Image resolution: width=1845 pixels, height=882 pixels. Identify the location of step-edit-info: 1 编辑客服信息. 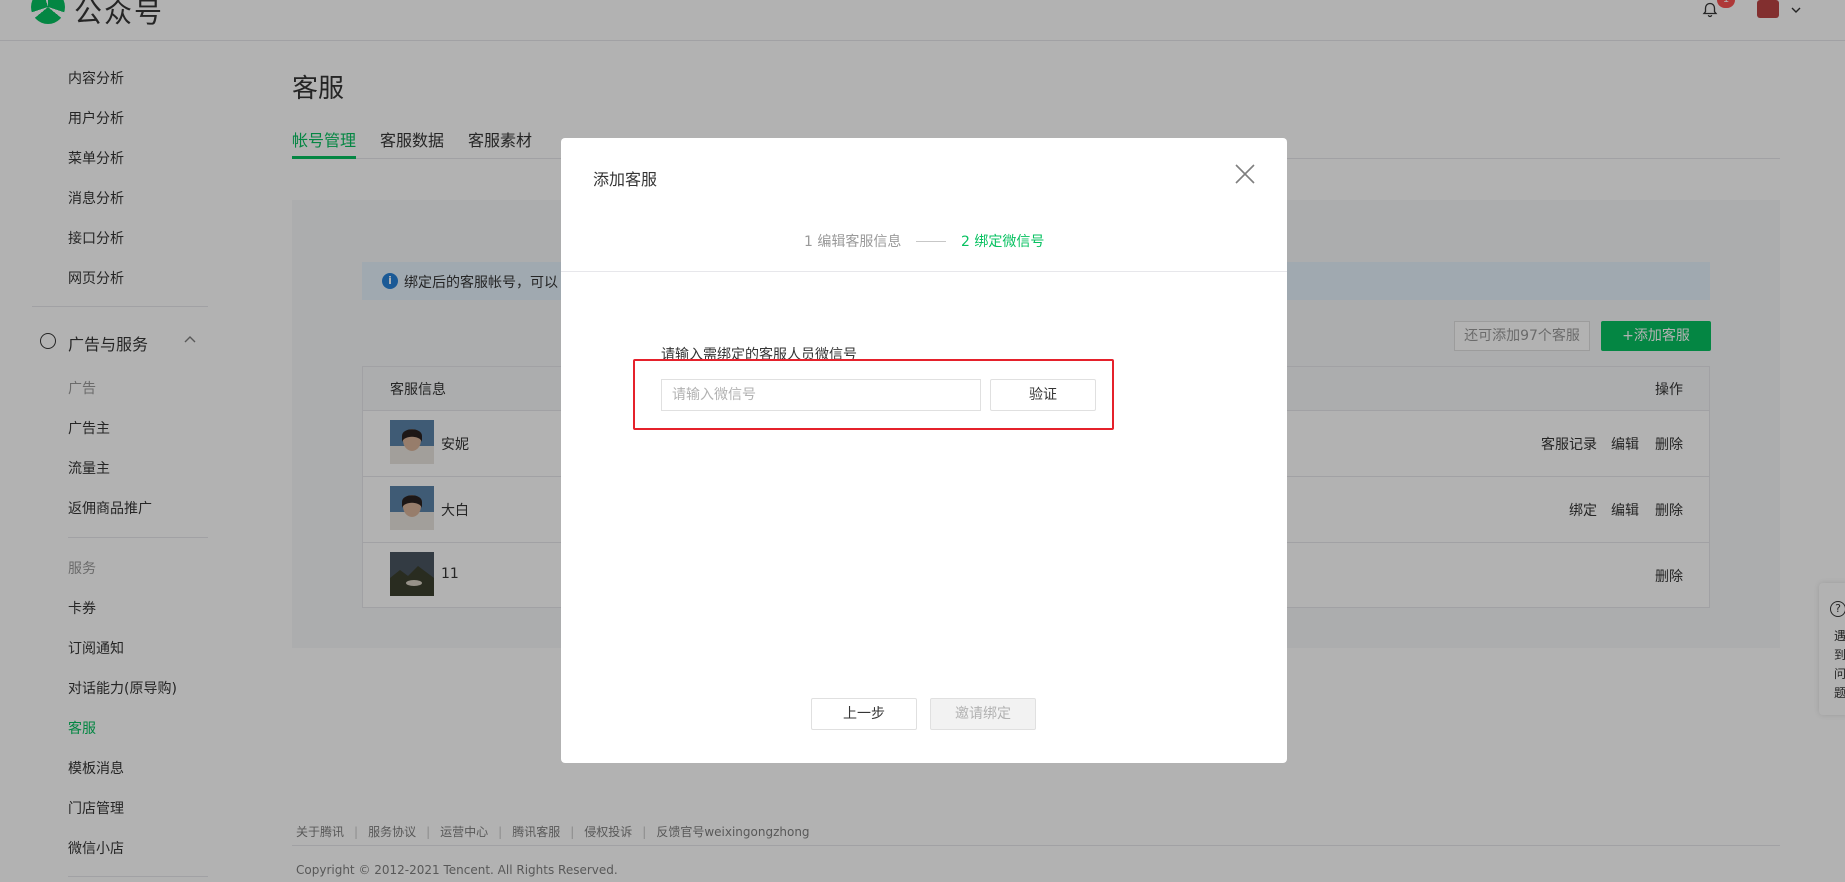
(853, 242).